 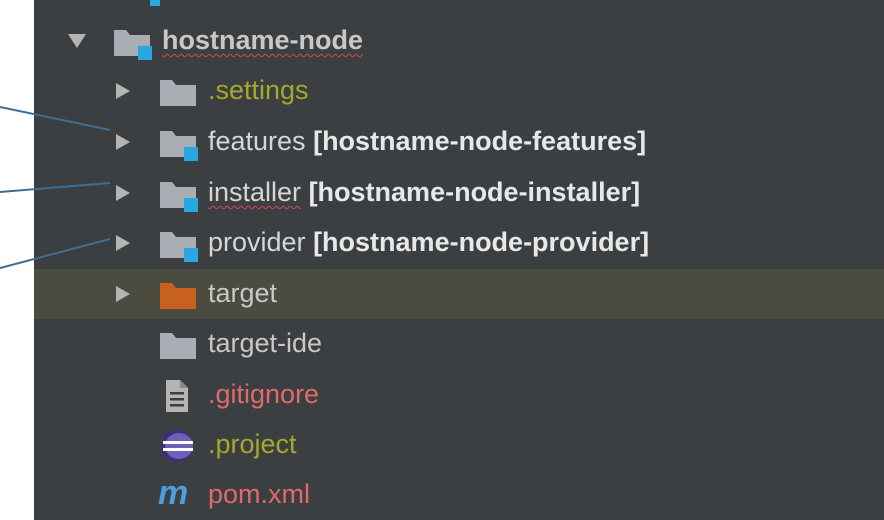 What do you see at coordinates (155, 3) in the screenshot?
I see `partial-row-above` at bounding box center [155, 3].